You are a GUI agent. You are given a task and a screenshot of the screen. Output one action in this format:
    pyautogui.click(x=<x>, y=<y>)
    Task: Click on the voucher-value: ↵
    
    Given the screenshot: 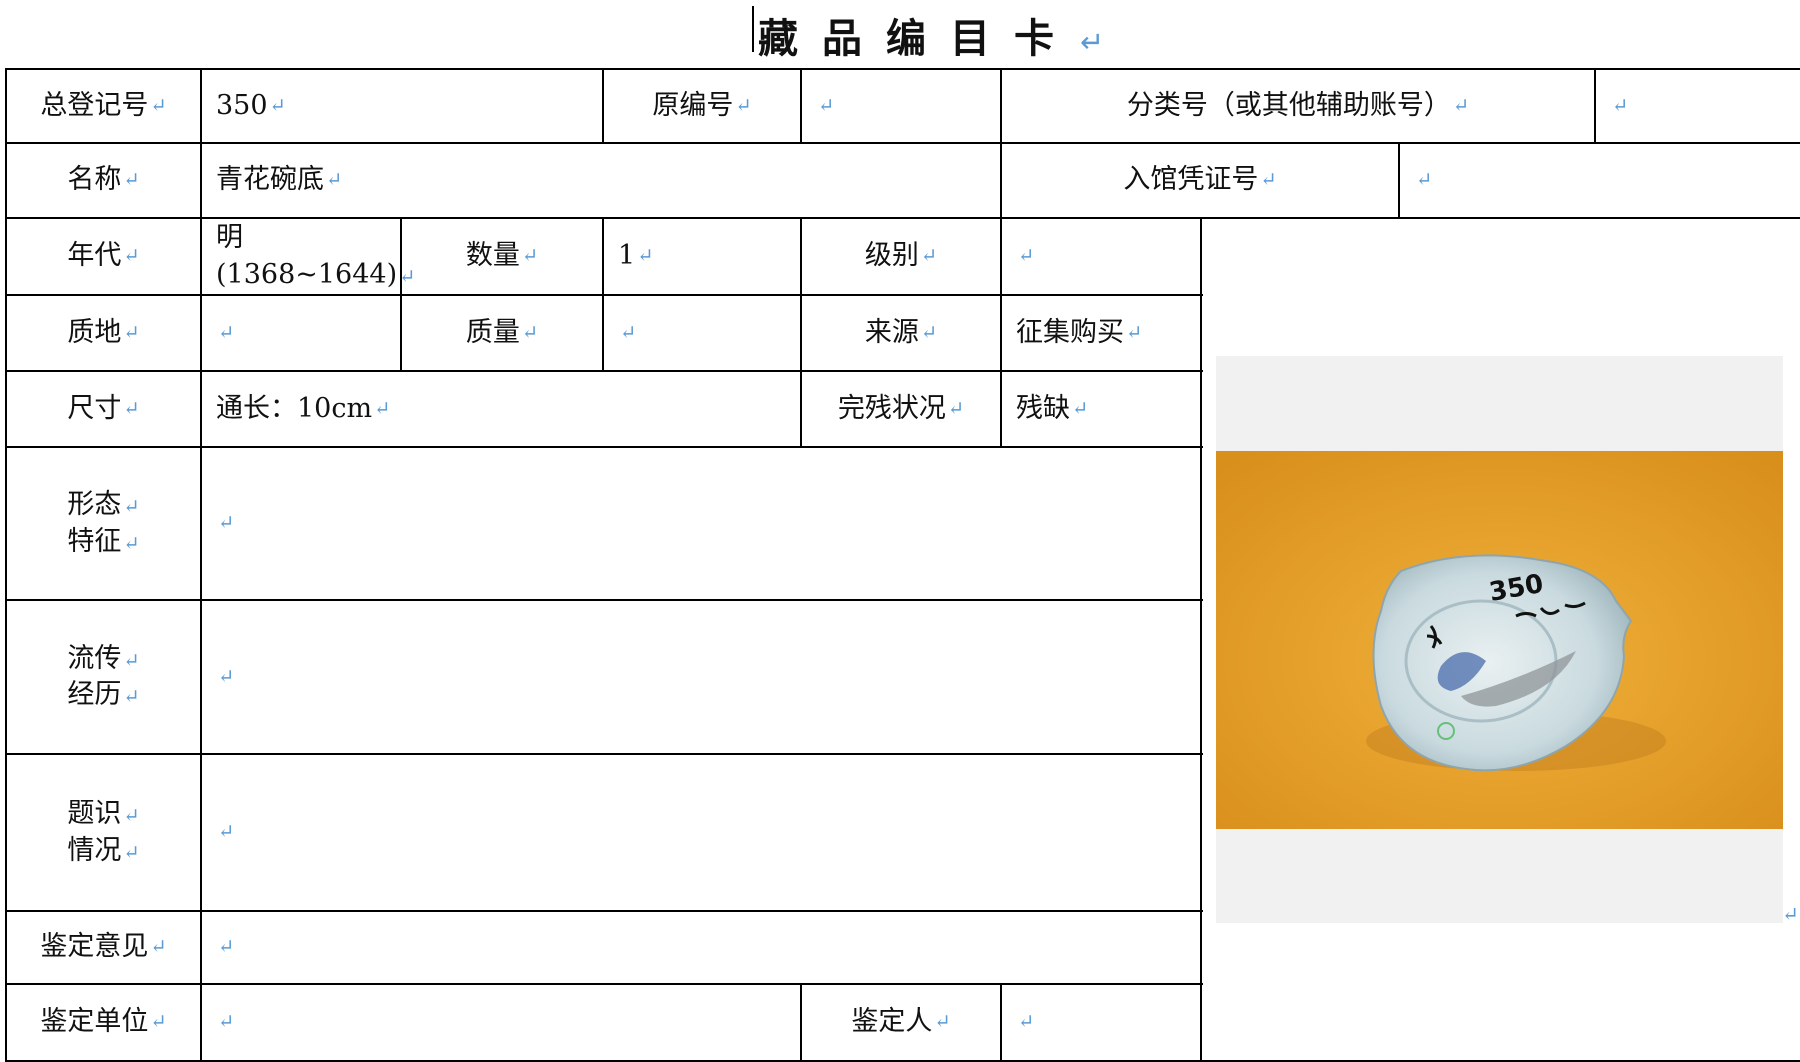 What is the action you would take?
    pyautogui.click(x=1600, y=180)
    